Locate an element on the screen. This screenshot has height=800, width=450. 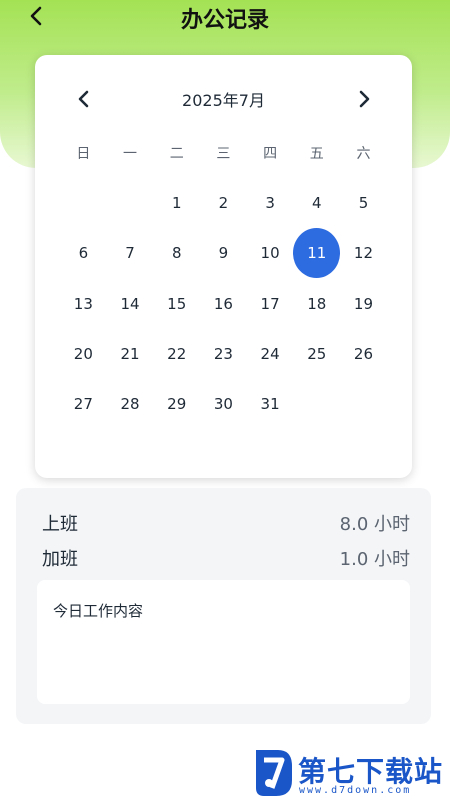
day-number: 28 is located at coordinates (130, 404).